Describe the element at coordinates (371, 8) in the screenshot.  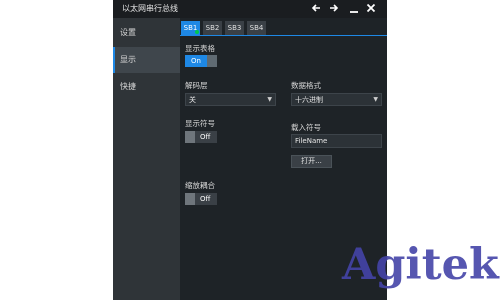
I see `close-icon` at that location.